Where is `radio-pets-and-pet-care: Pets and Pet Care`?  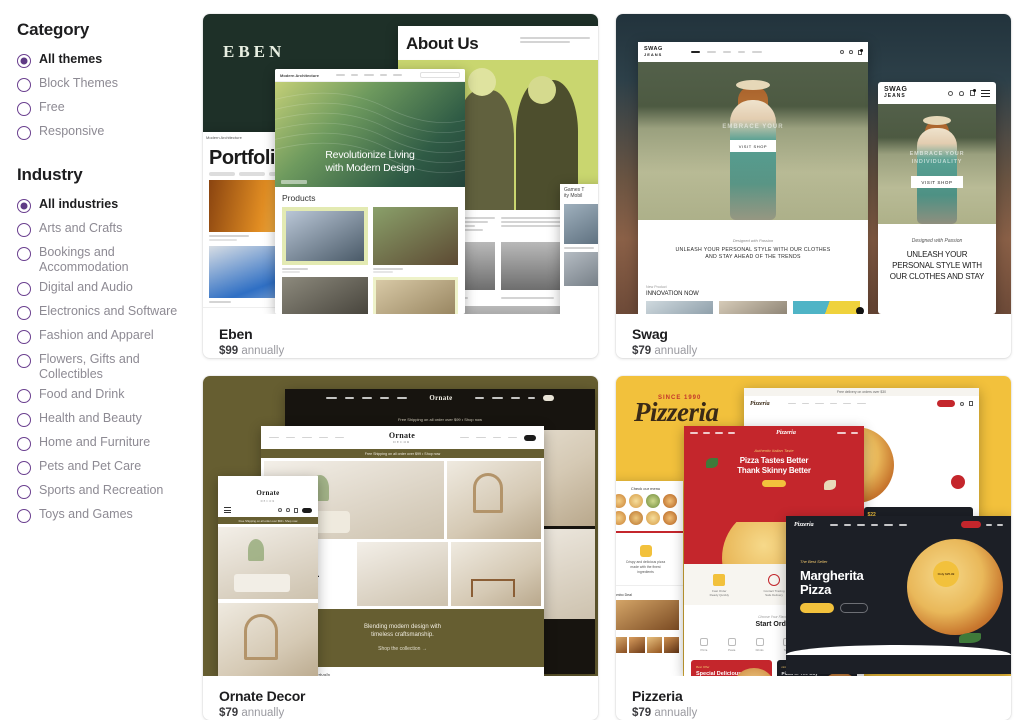
radio-pets-and-pet-care: Pets and Pet Care is located at coordinates (110, 468).